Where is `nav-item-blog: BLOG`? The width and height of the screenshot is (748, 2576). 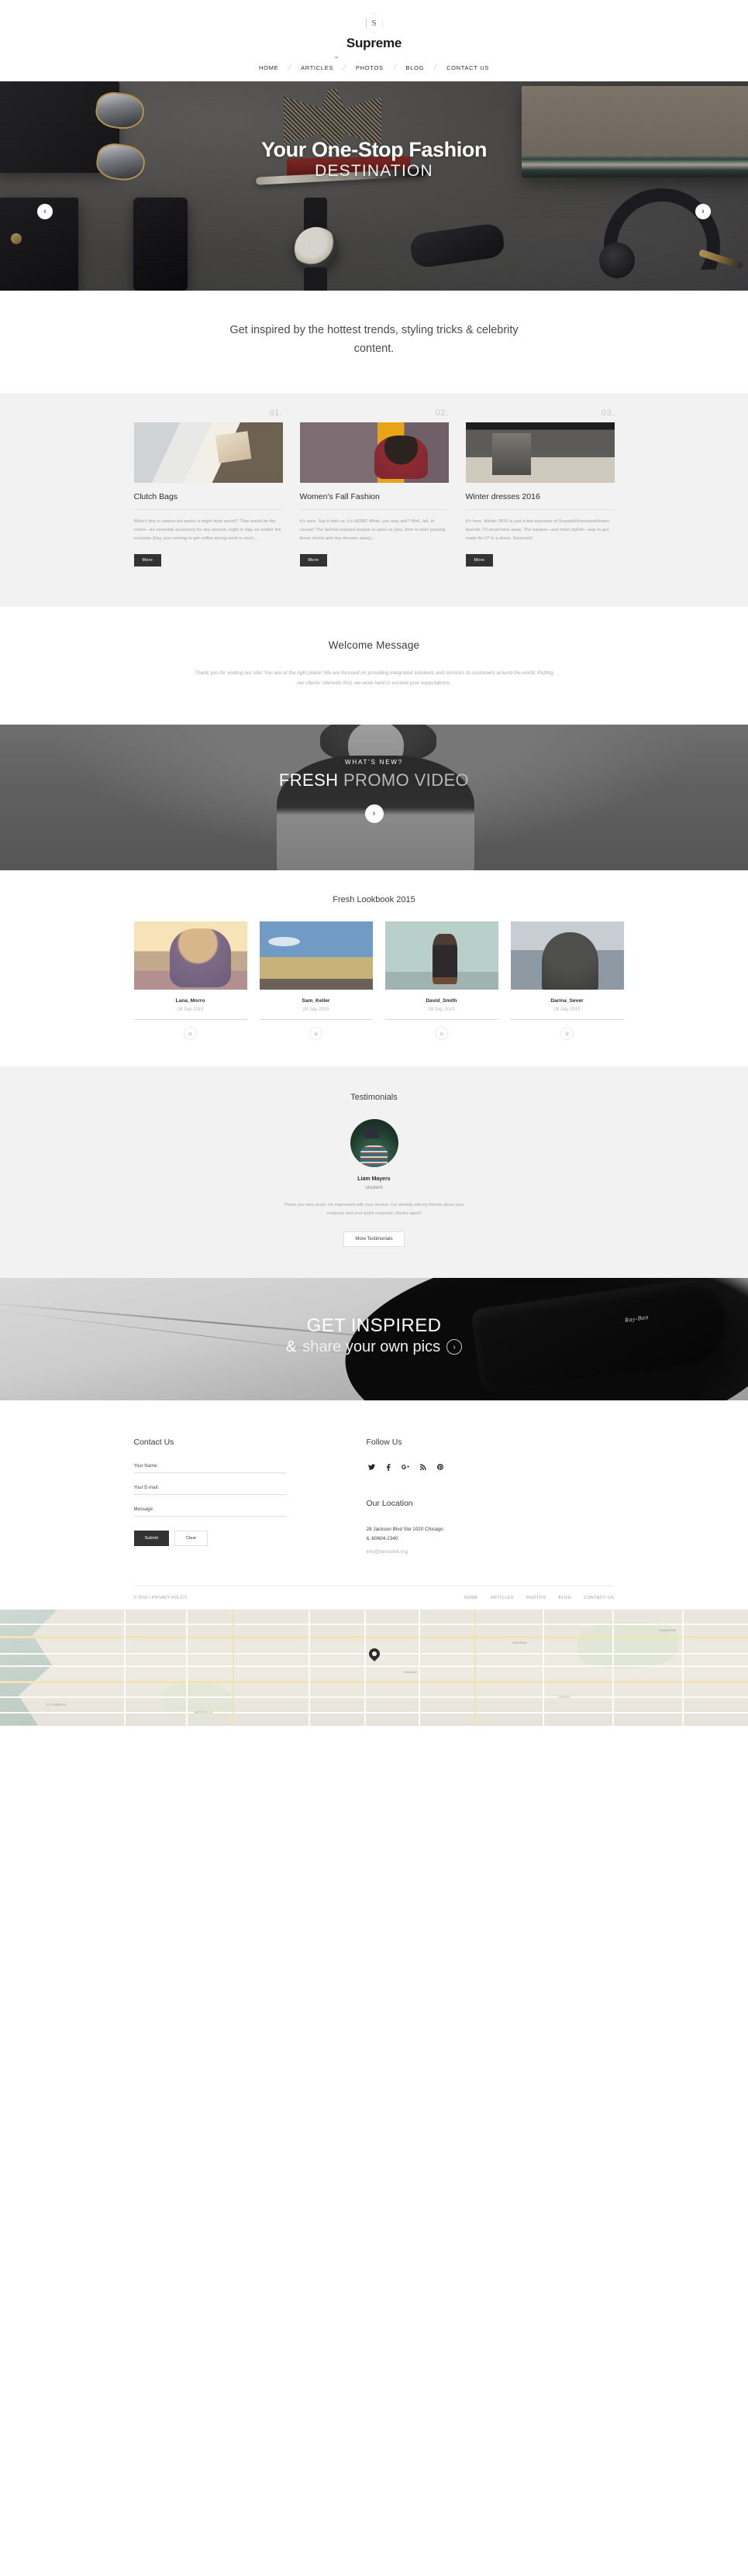 nav-item-blog: BLOG is located at coordinates (415, 67).